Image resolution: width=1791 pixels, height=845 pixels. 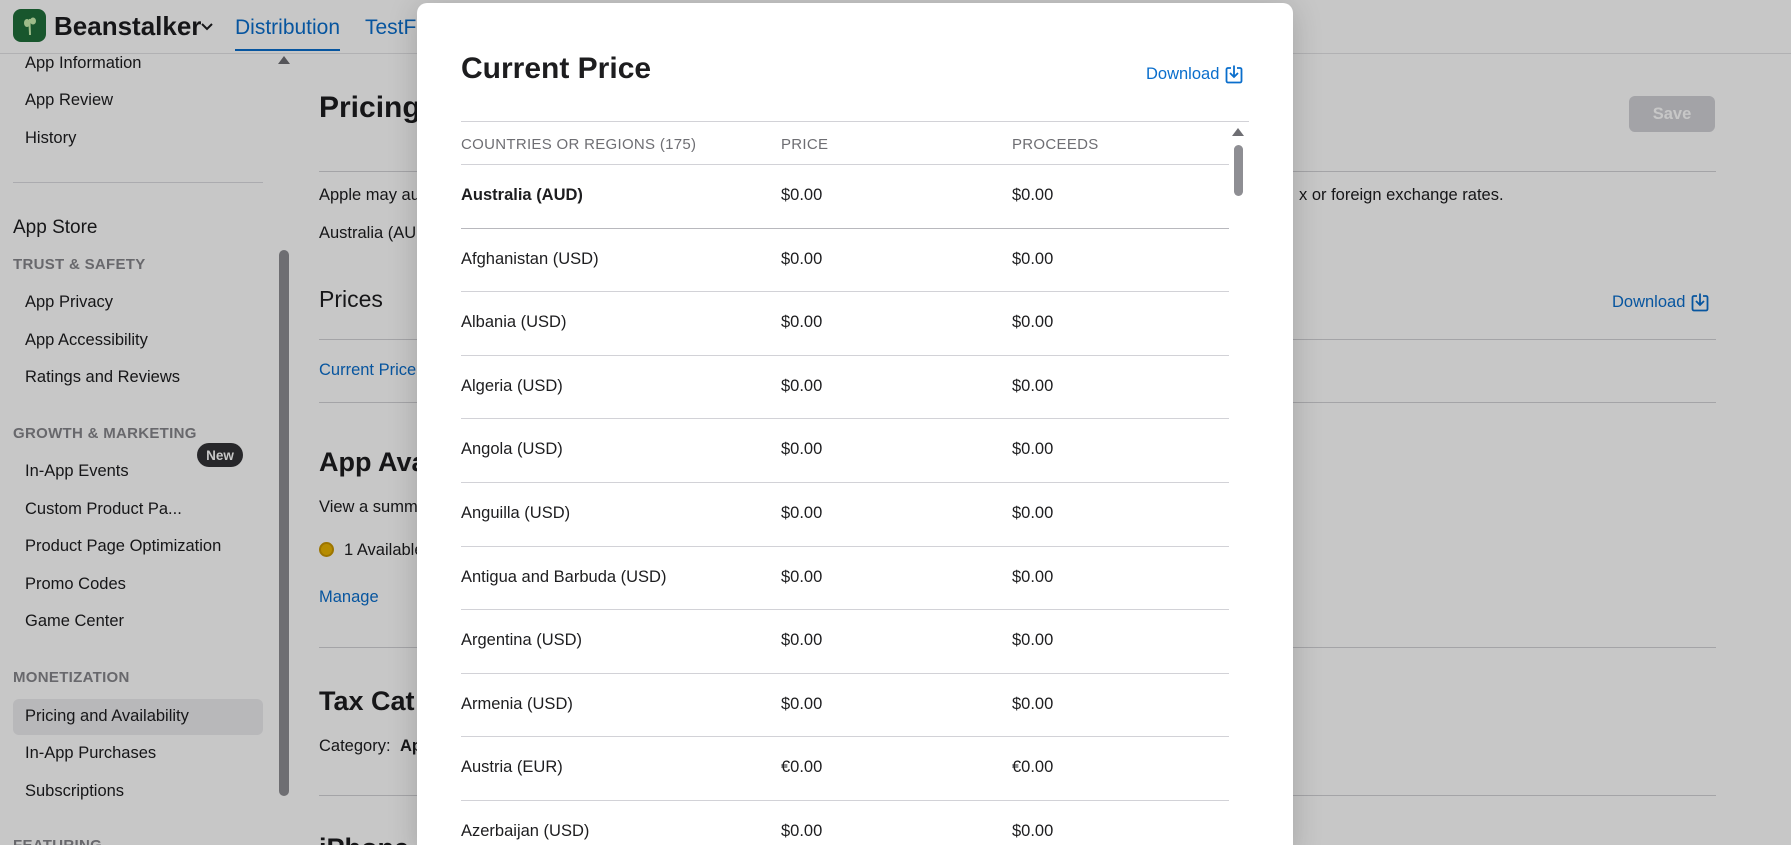 What do you see at coordinates (514, 322) in the screenshot?
I see `country-cell: Albania (USD)` at bounding box center [514, 322].